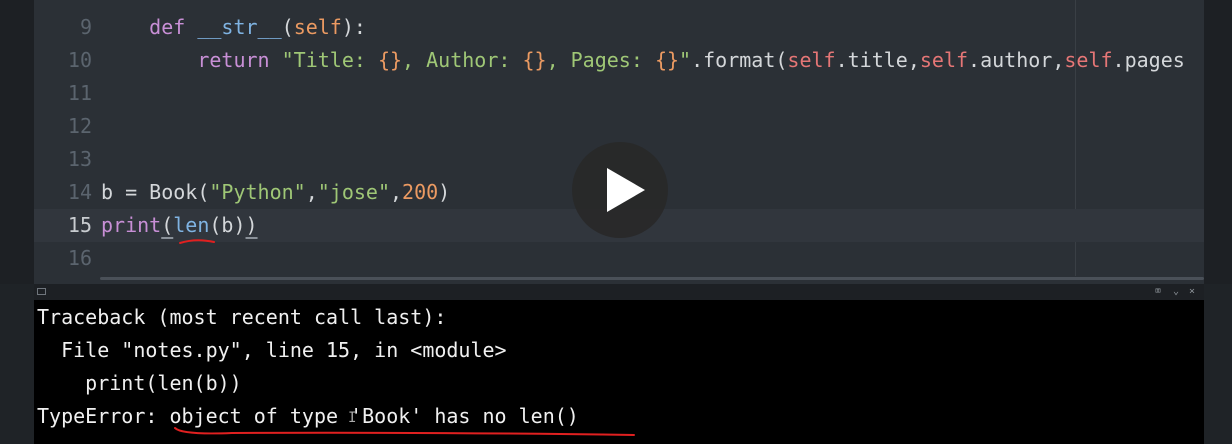  I want to click on video-play-button, so click(620, 190).